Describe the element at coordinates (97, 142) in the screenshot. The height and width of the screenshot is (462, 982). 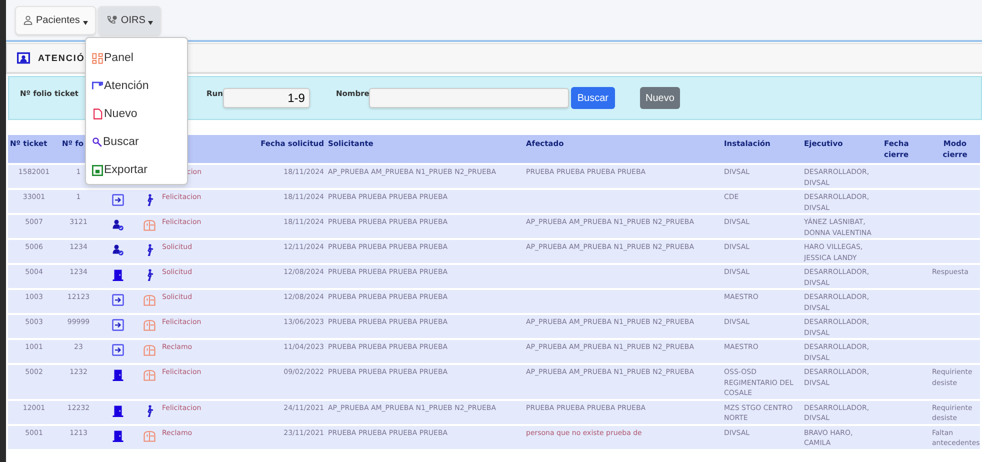
I see `search-icon` at that location.